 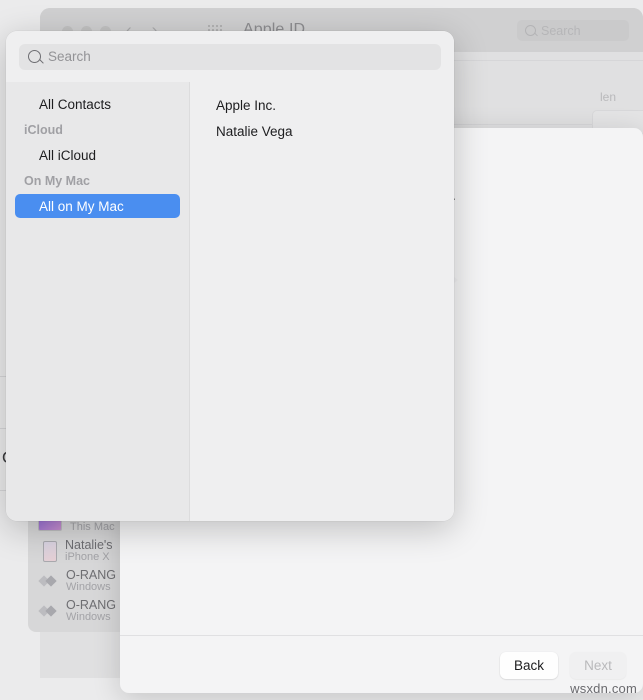 What do you see at coordinates (97, 206) in the screenshot?
I see `sidebar-item-all-on-my-mac: All on My Mac` at bounding box center [97, 206].